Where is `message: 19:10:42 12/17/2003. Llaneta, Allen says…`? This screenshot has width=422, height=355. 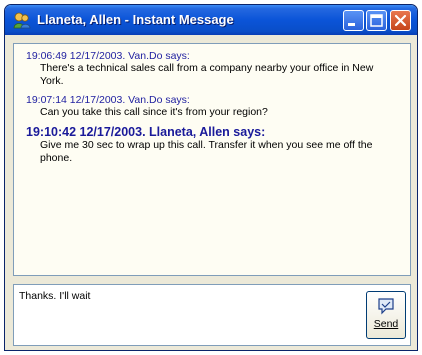
message: 19:10:42 12/17/2003. Llaneta, Allen says… is located at coordinates (214, 145).